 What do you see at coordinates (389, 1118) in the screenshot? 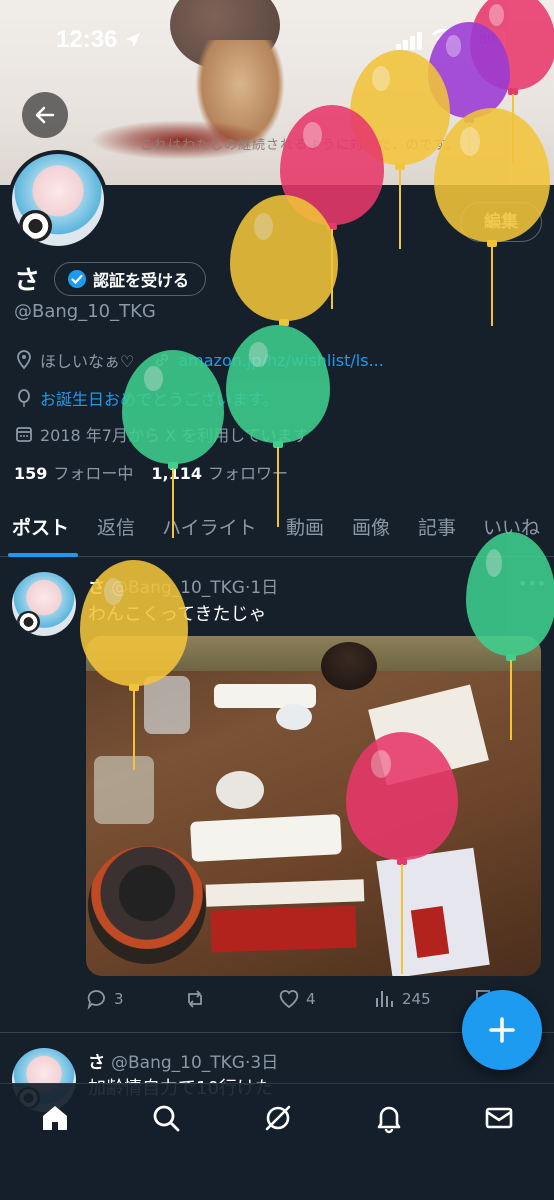
I see `notifications-icon` at bounding box center [389, 1118].